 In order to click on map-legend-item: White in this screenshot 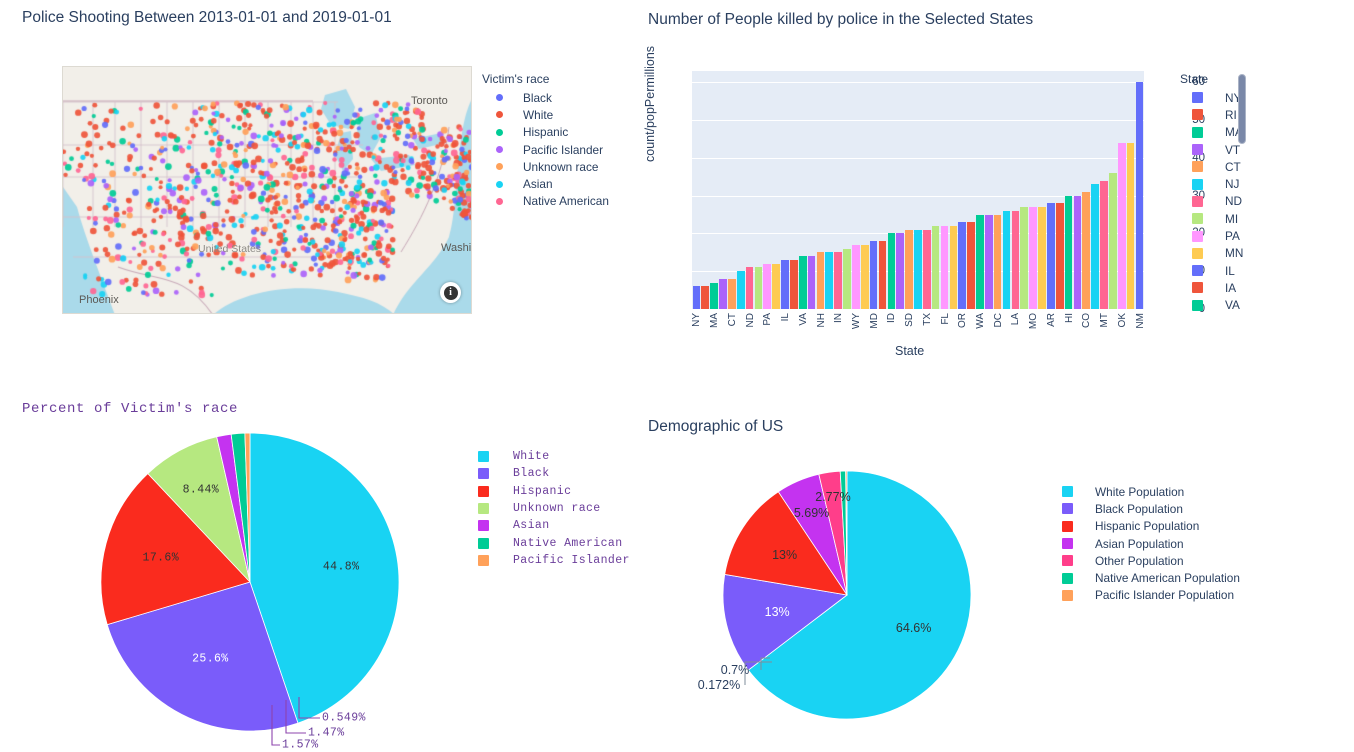, I will do `click(545, 114)`.